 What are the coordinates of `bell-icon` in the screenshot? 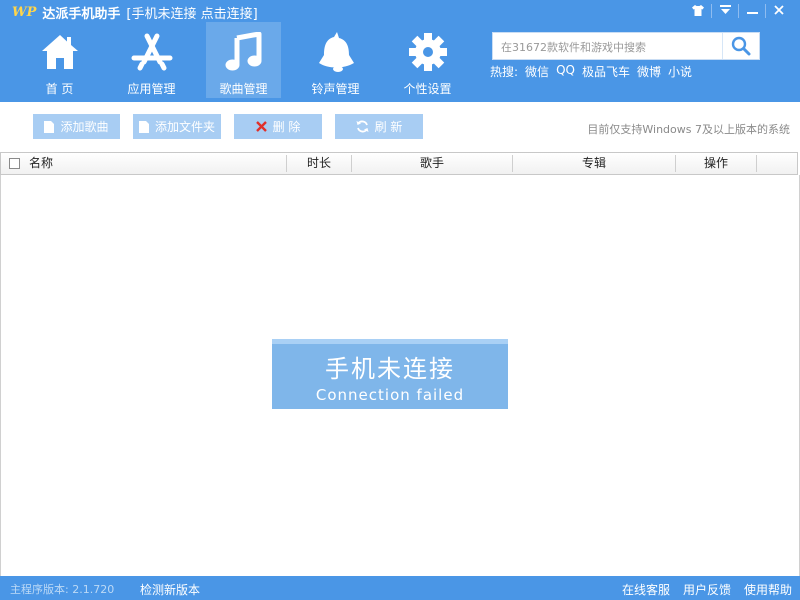 It's located at (336, 52).